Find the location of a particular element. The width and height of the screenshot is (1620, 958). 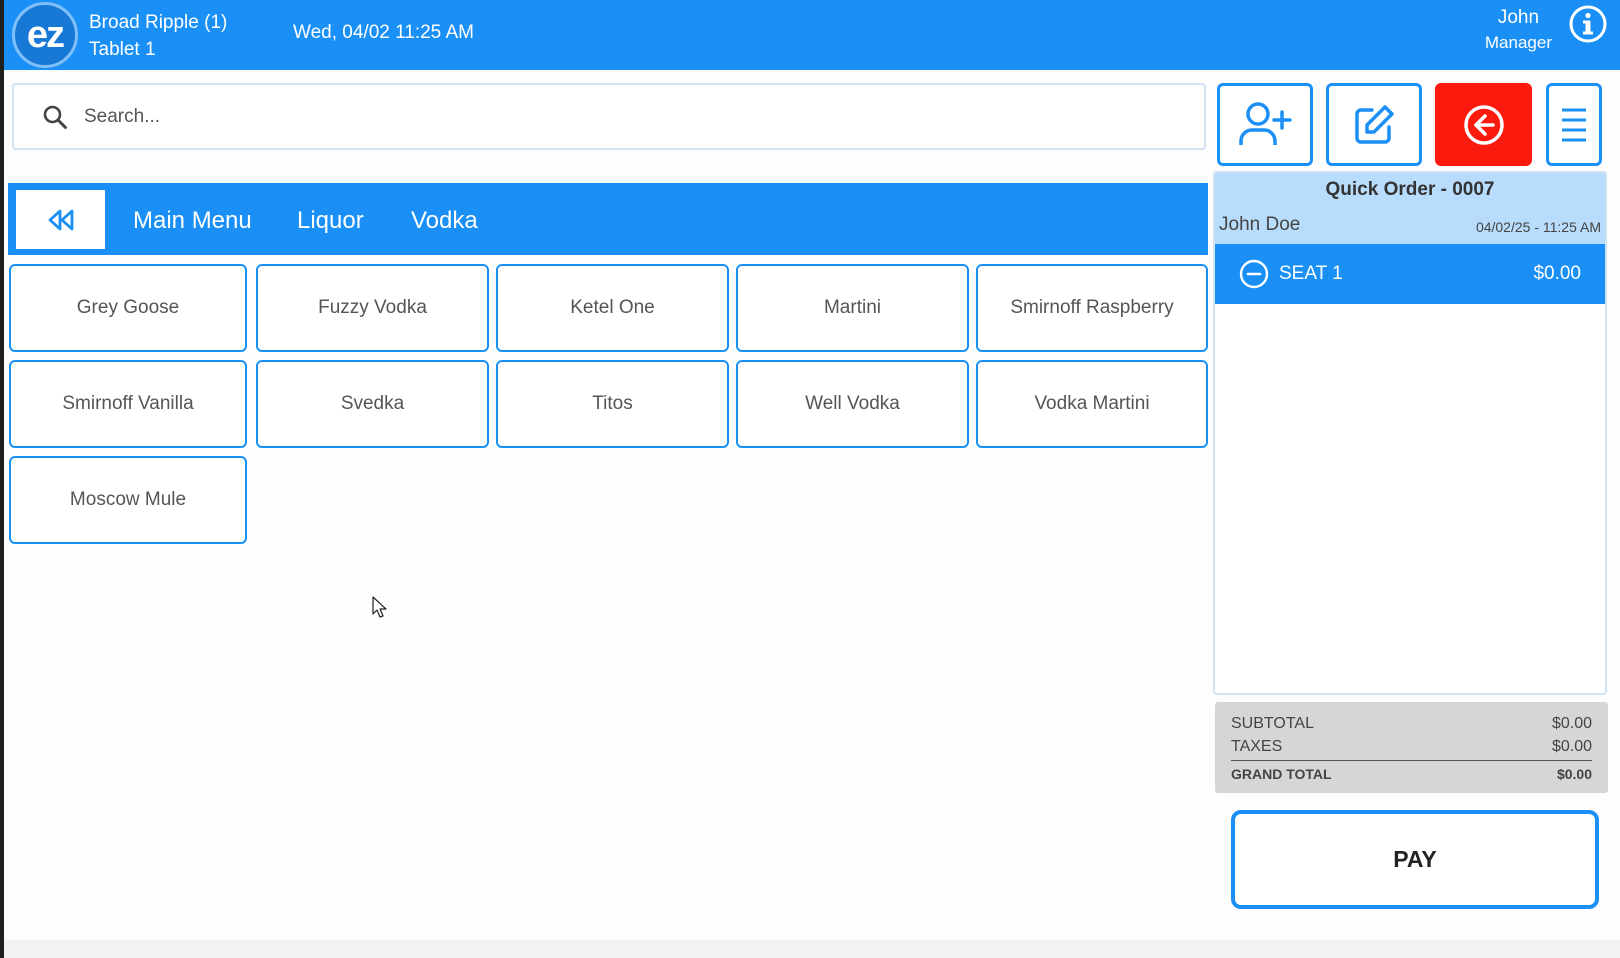

pay-button: PAY is located at coordinates (1415, 859).